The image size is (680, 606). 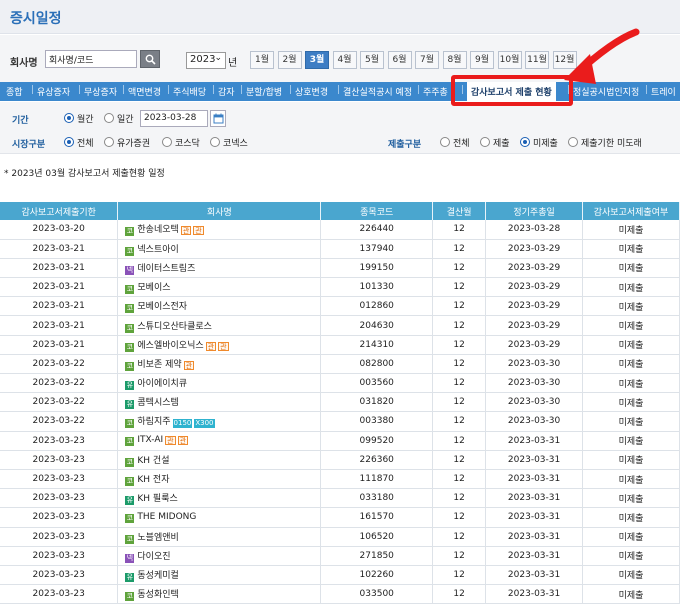 I want to click on year-select: 2023 ⌄, so click(x=206, y=60).